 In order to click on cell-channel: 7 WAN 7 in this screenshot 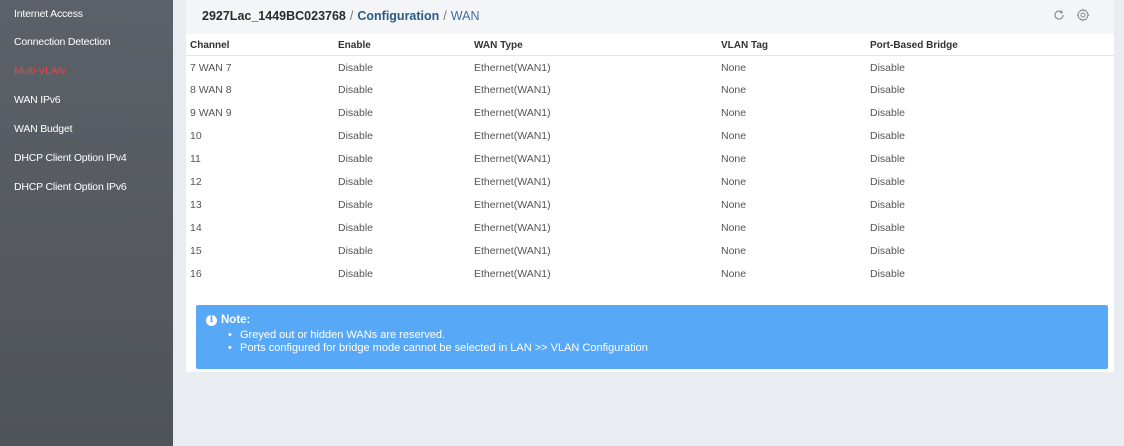, I will do `click(211, 68)`.